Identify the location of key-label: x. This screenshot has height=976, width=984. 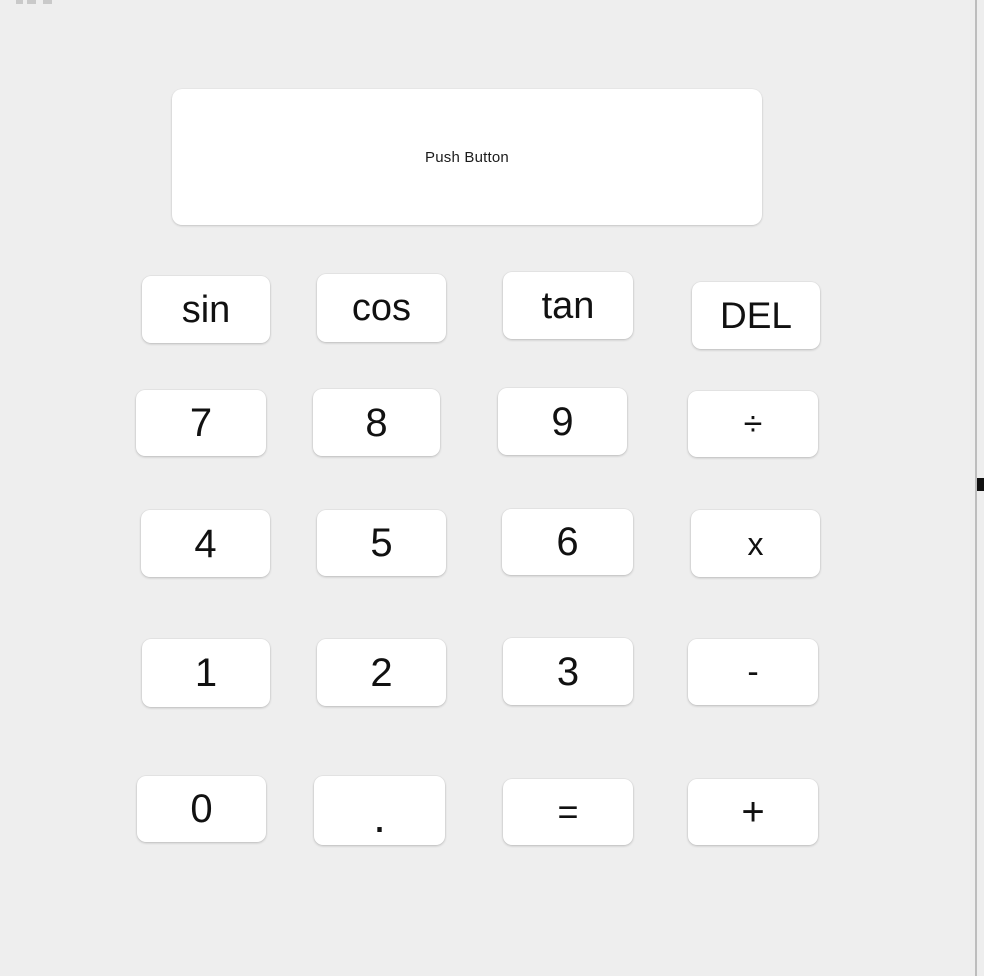
(755, 543).